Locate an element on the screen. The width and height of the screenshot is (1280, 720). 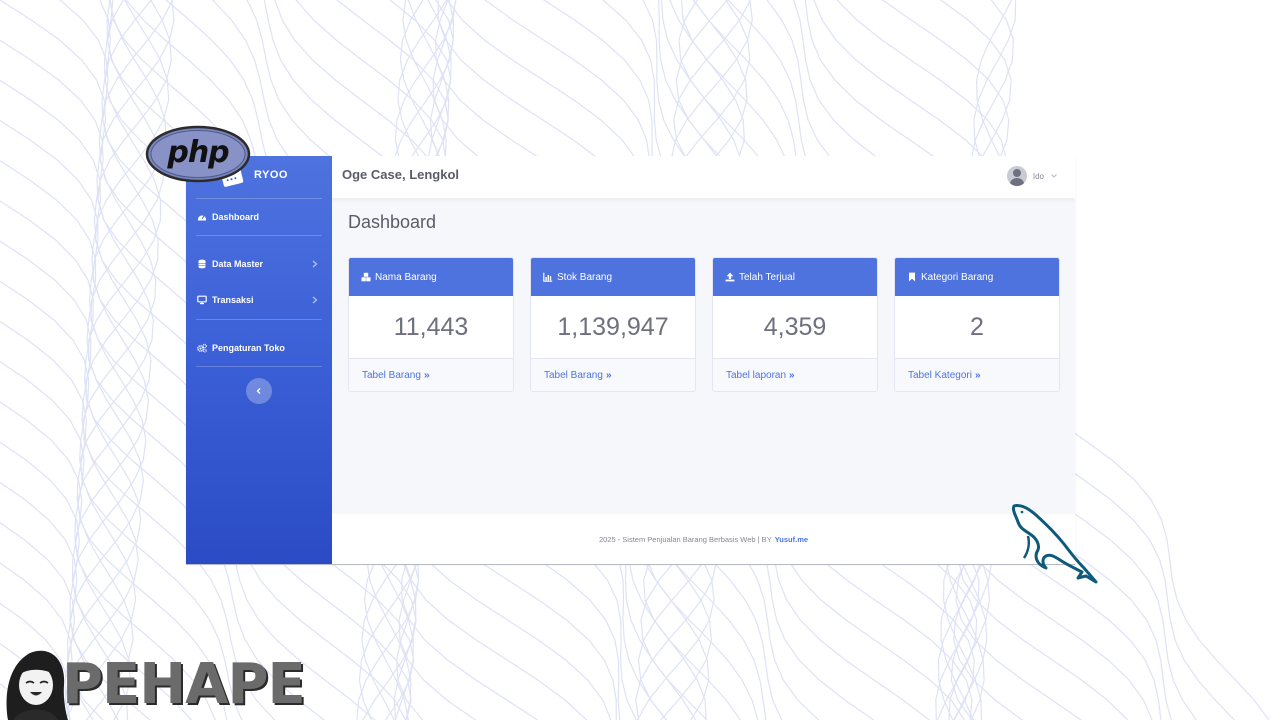
chevron-left-icon is located at coordinates (259, 391).